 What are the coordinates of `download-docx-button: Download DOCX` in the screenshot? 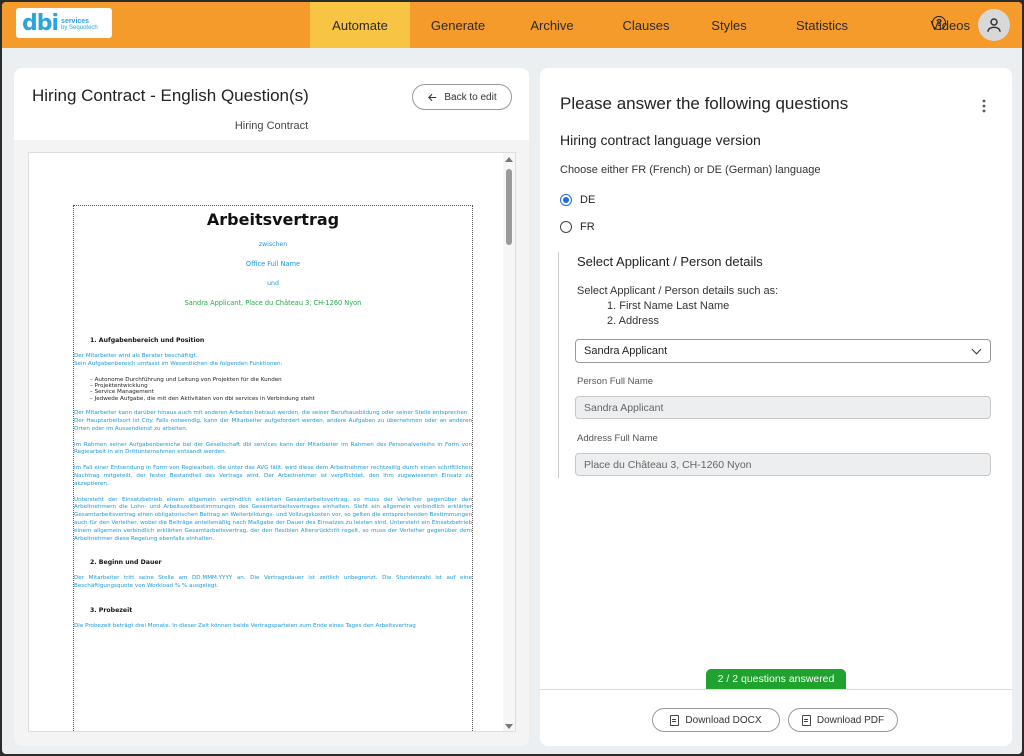 It's located at (716, 720).